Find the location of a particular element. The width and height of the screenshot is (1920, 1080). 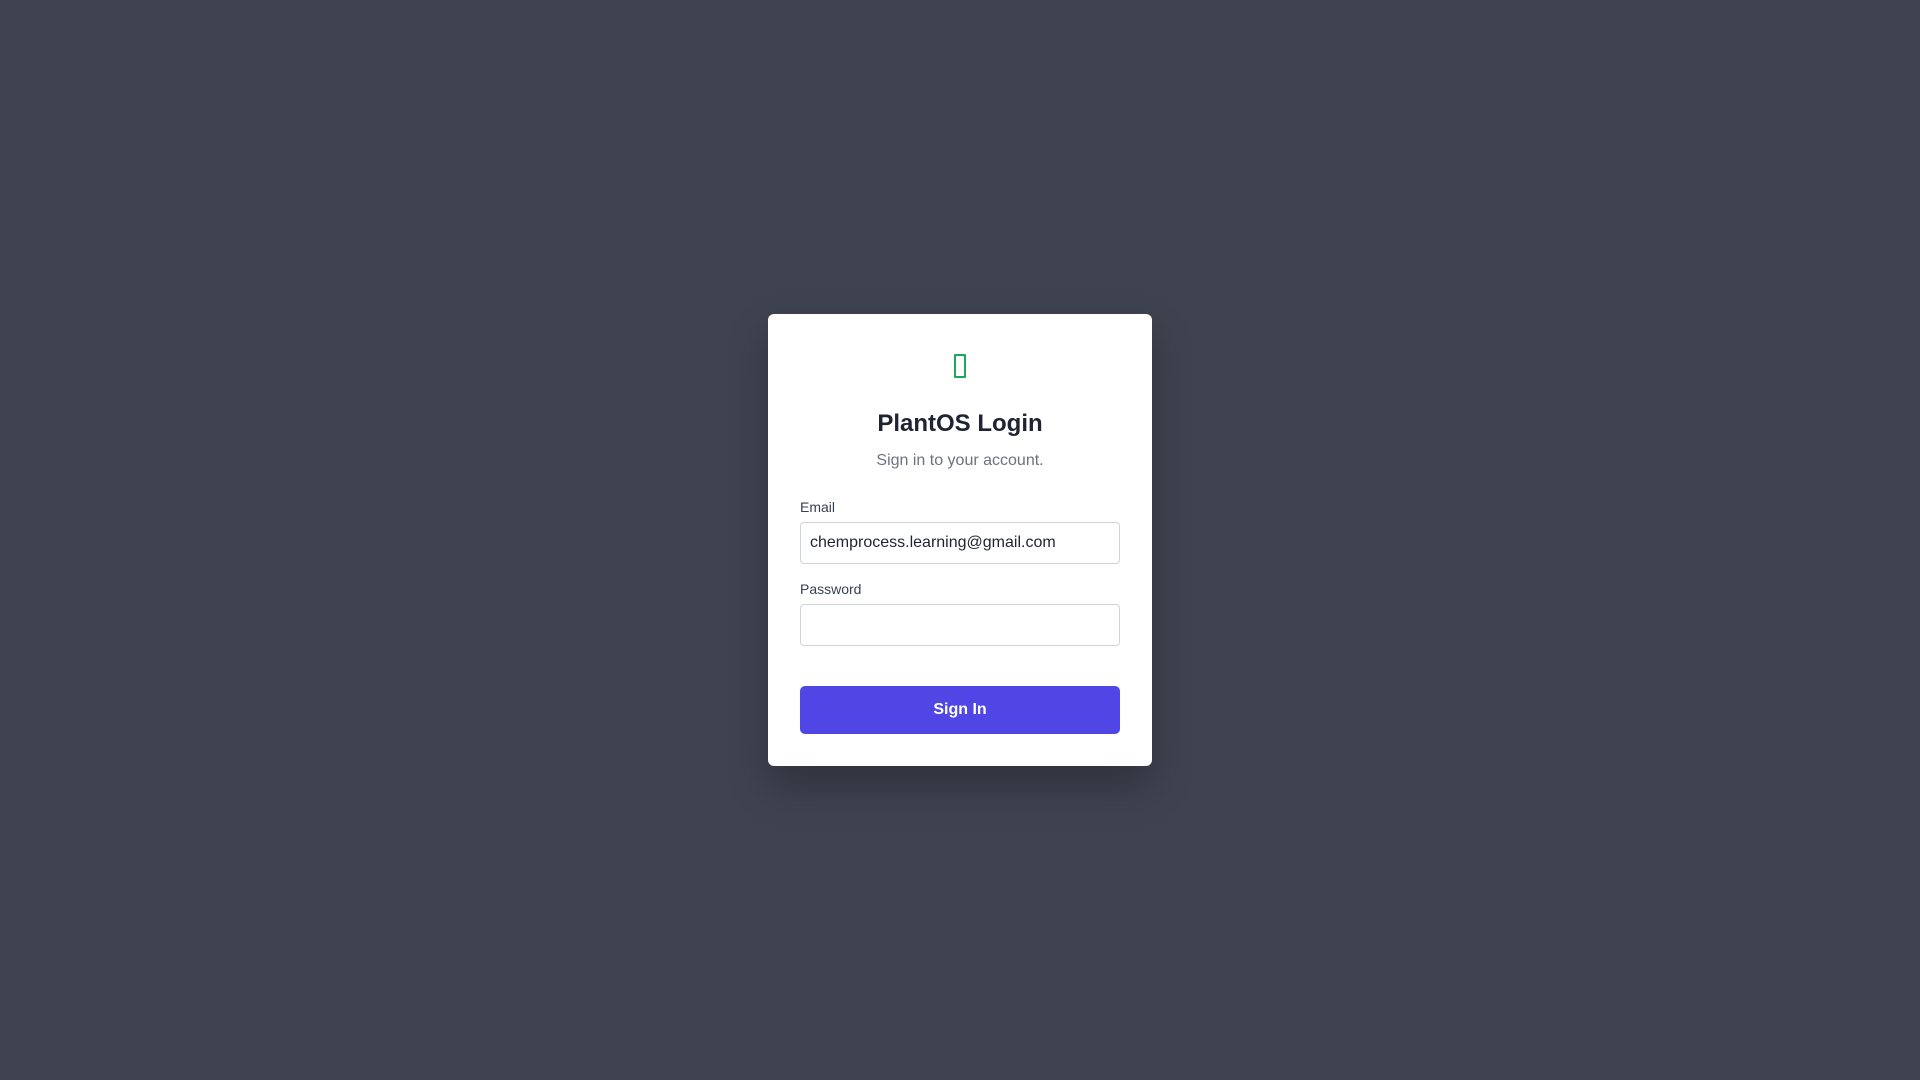

email-field is located at coordinates (960, 543).